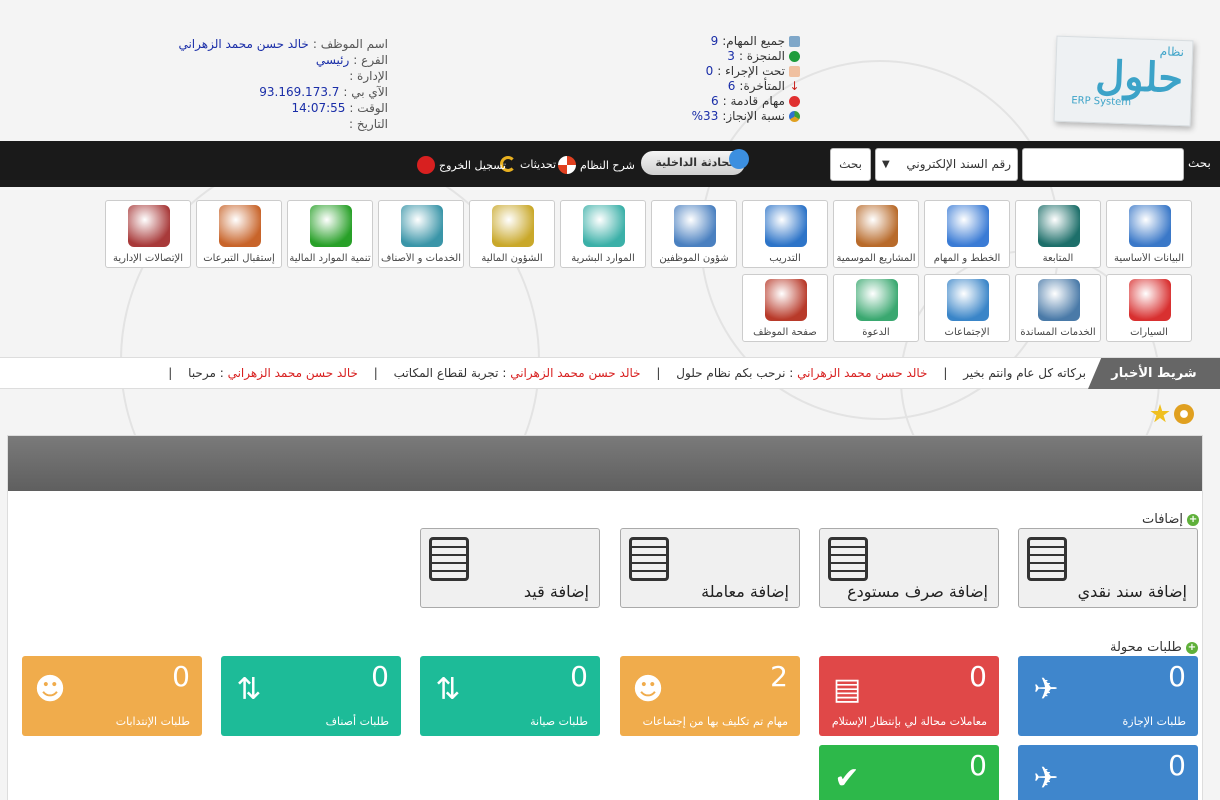 The height and width of the screenshot is (800, 1220). What do you see at coordinates (694, 234) in the screenshot?
I see `module-employee: شؤون الموظفين` at bounding box center [694, 234].